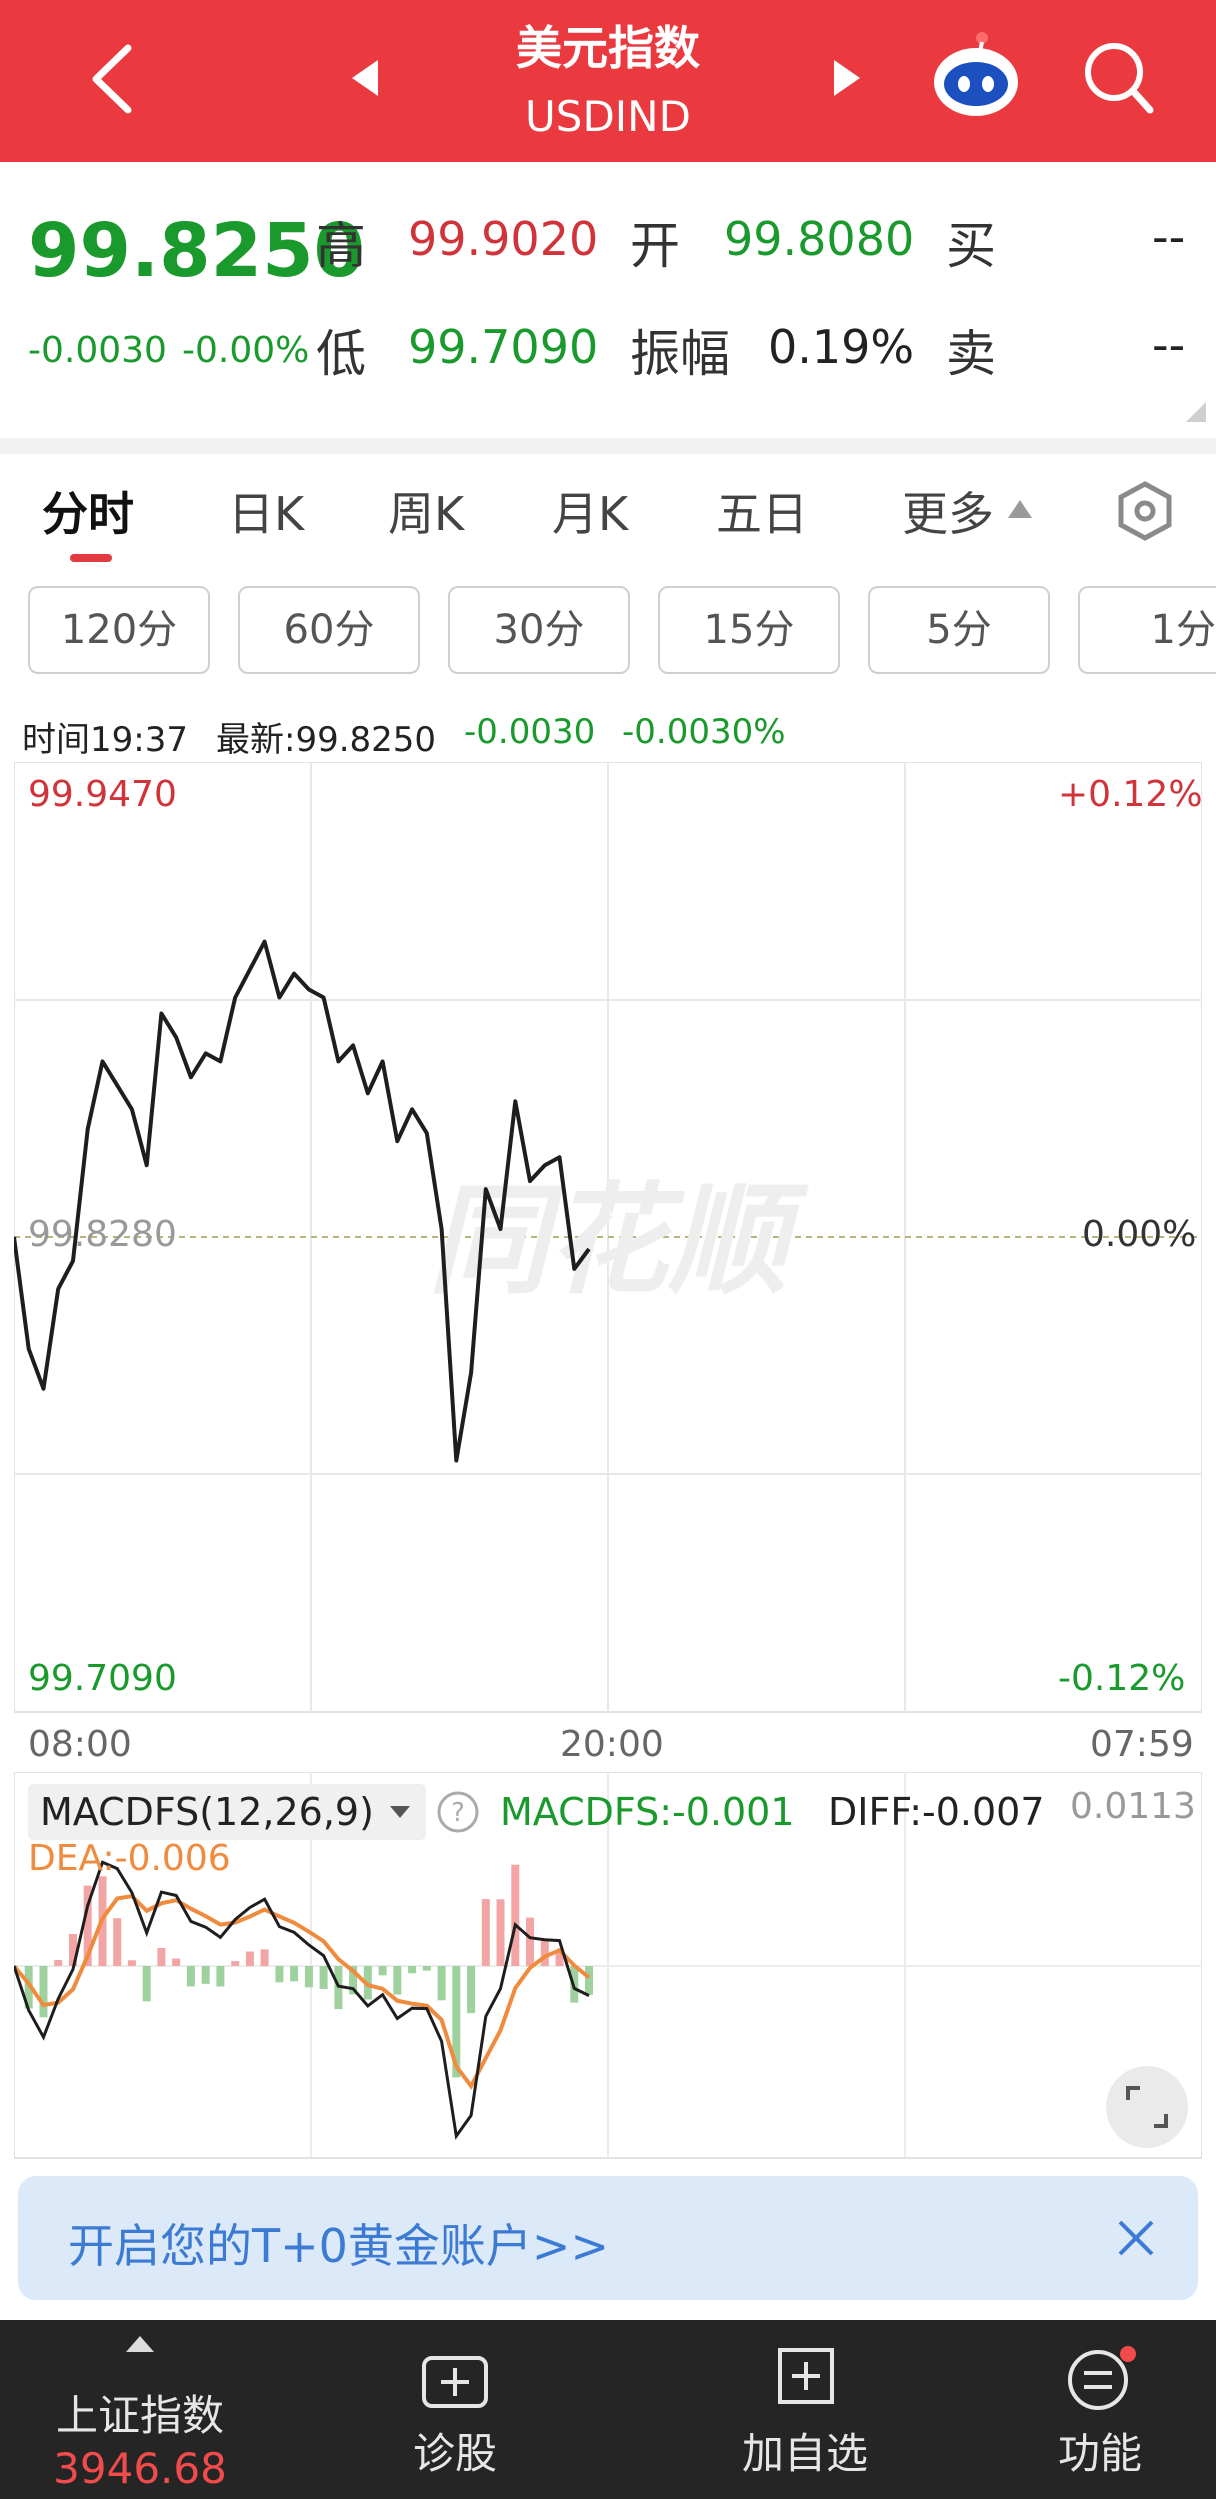 This screenshot has width=1216, height=2499. I want to click on high-label: 高, so click(341, 246).